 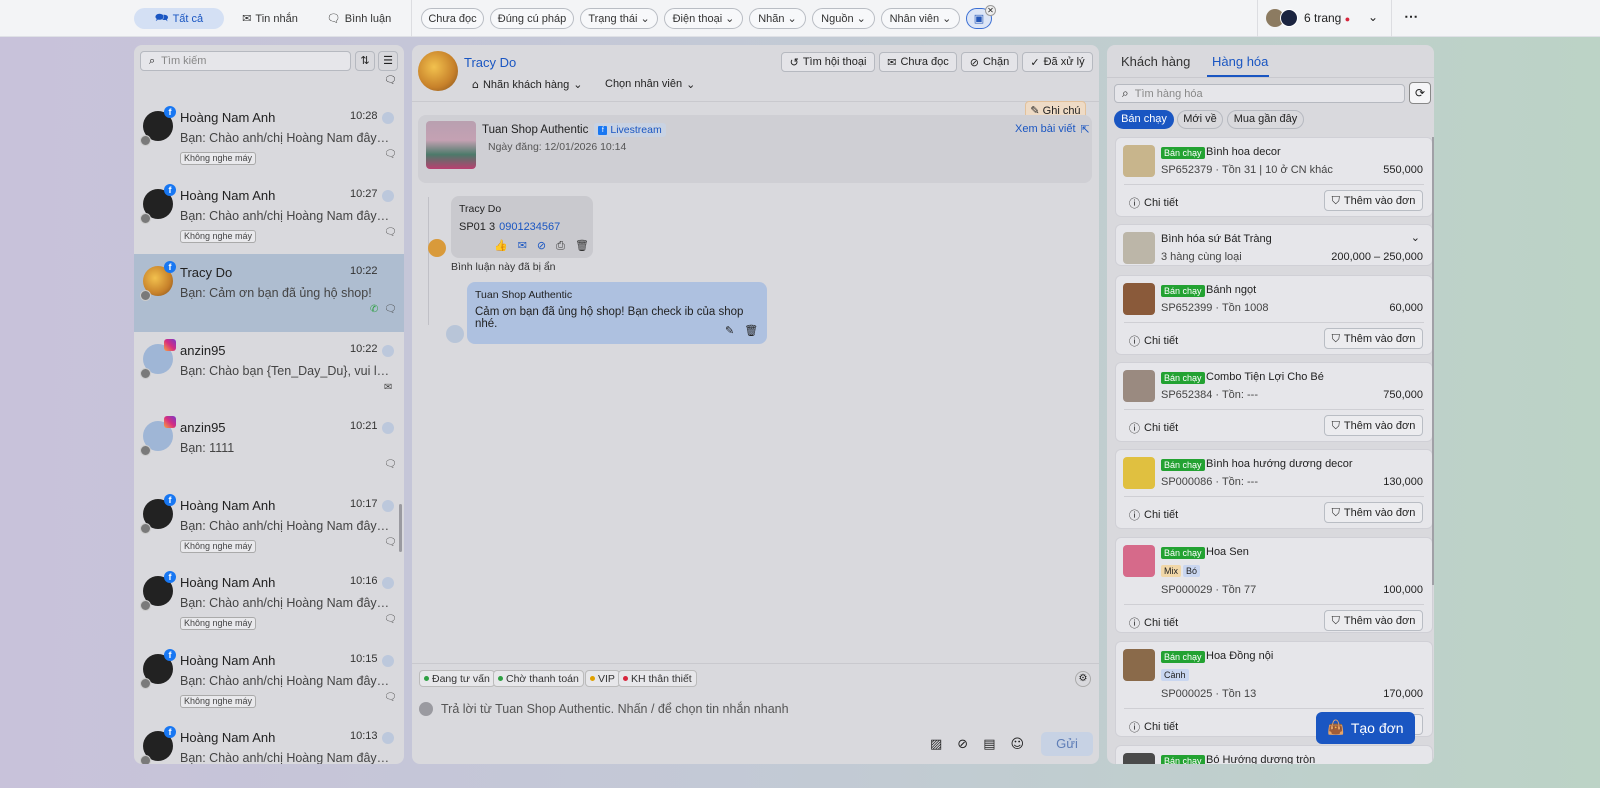 What do you see at coordinates (1259, 93) in the screenshot?
I see `product-search-input: ⌕ Tìm hàng hóa` at bounding box center [1259, 93].